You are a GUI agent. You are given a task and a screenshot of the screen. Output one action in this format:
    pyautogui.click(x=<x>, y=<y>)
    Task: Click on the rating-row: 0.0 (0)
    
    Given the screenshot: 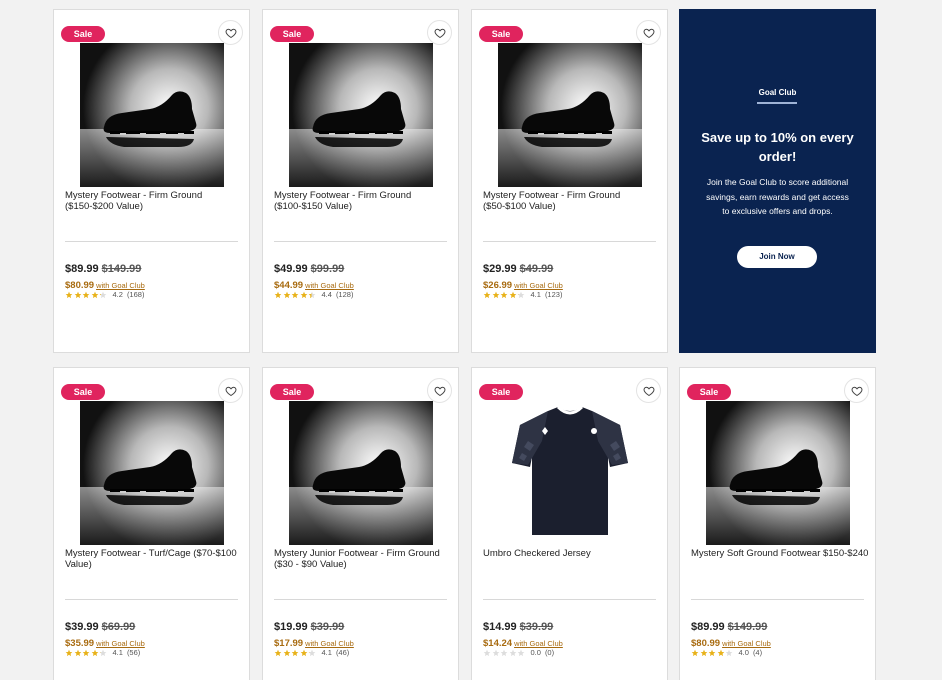 What is the action you would take?
    pyautogui.click(x=518, y=652)
    